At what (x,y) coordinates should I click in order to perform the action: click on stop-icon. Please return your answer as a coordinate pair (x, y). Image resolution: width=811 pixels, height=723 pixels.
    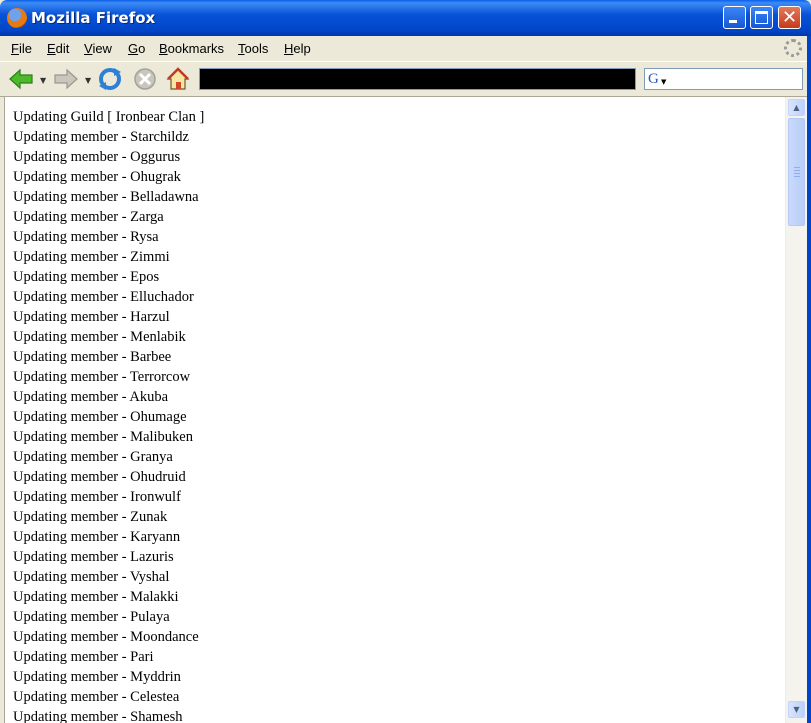
    Looking at the image, I should click on (145, 79).